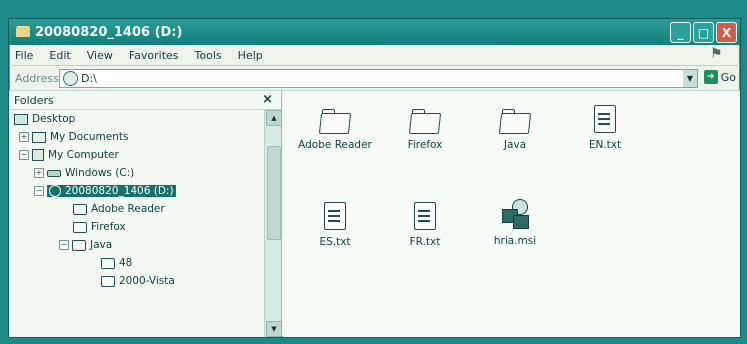  What do you see at coordinates (154, 55) in the screenshot?
I see `menu-favorites: Favorites` at bounding box center [154, 55].